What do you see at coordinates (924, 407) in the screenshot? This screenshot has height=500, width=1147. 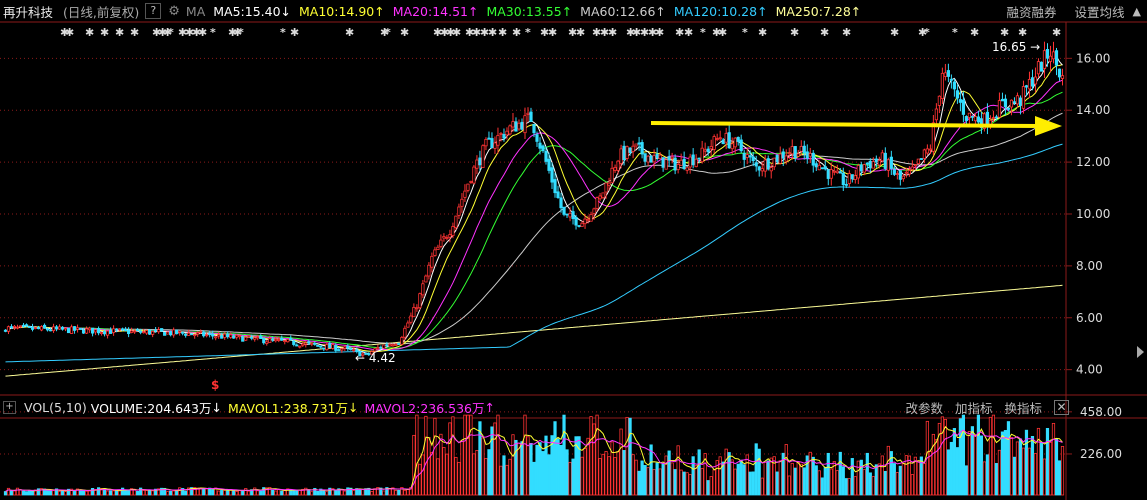 I see `edit-params-link: 改参数` at bounding box center [924, 407].